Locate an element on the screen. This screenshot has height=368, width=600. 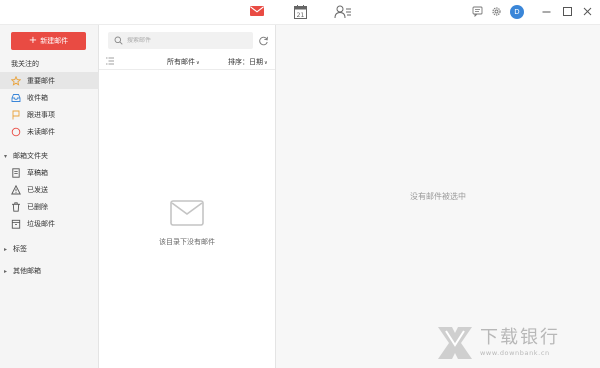
sidebar-item-deleted: 已删除 is located at coordinates (49, 206).